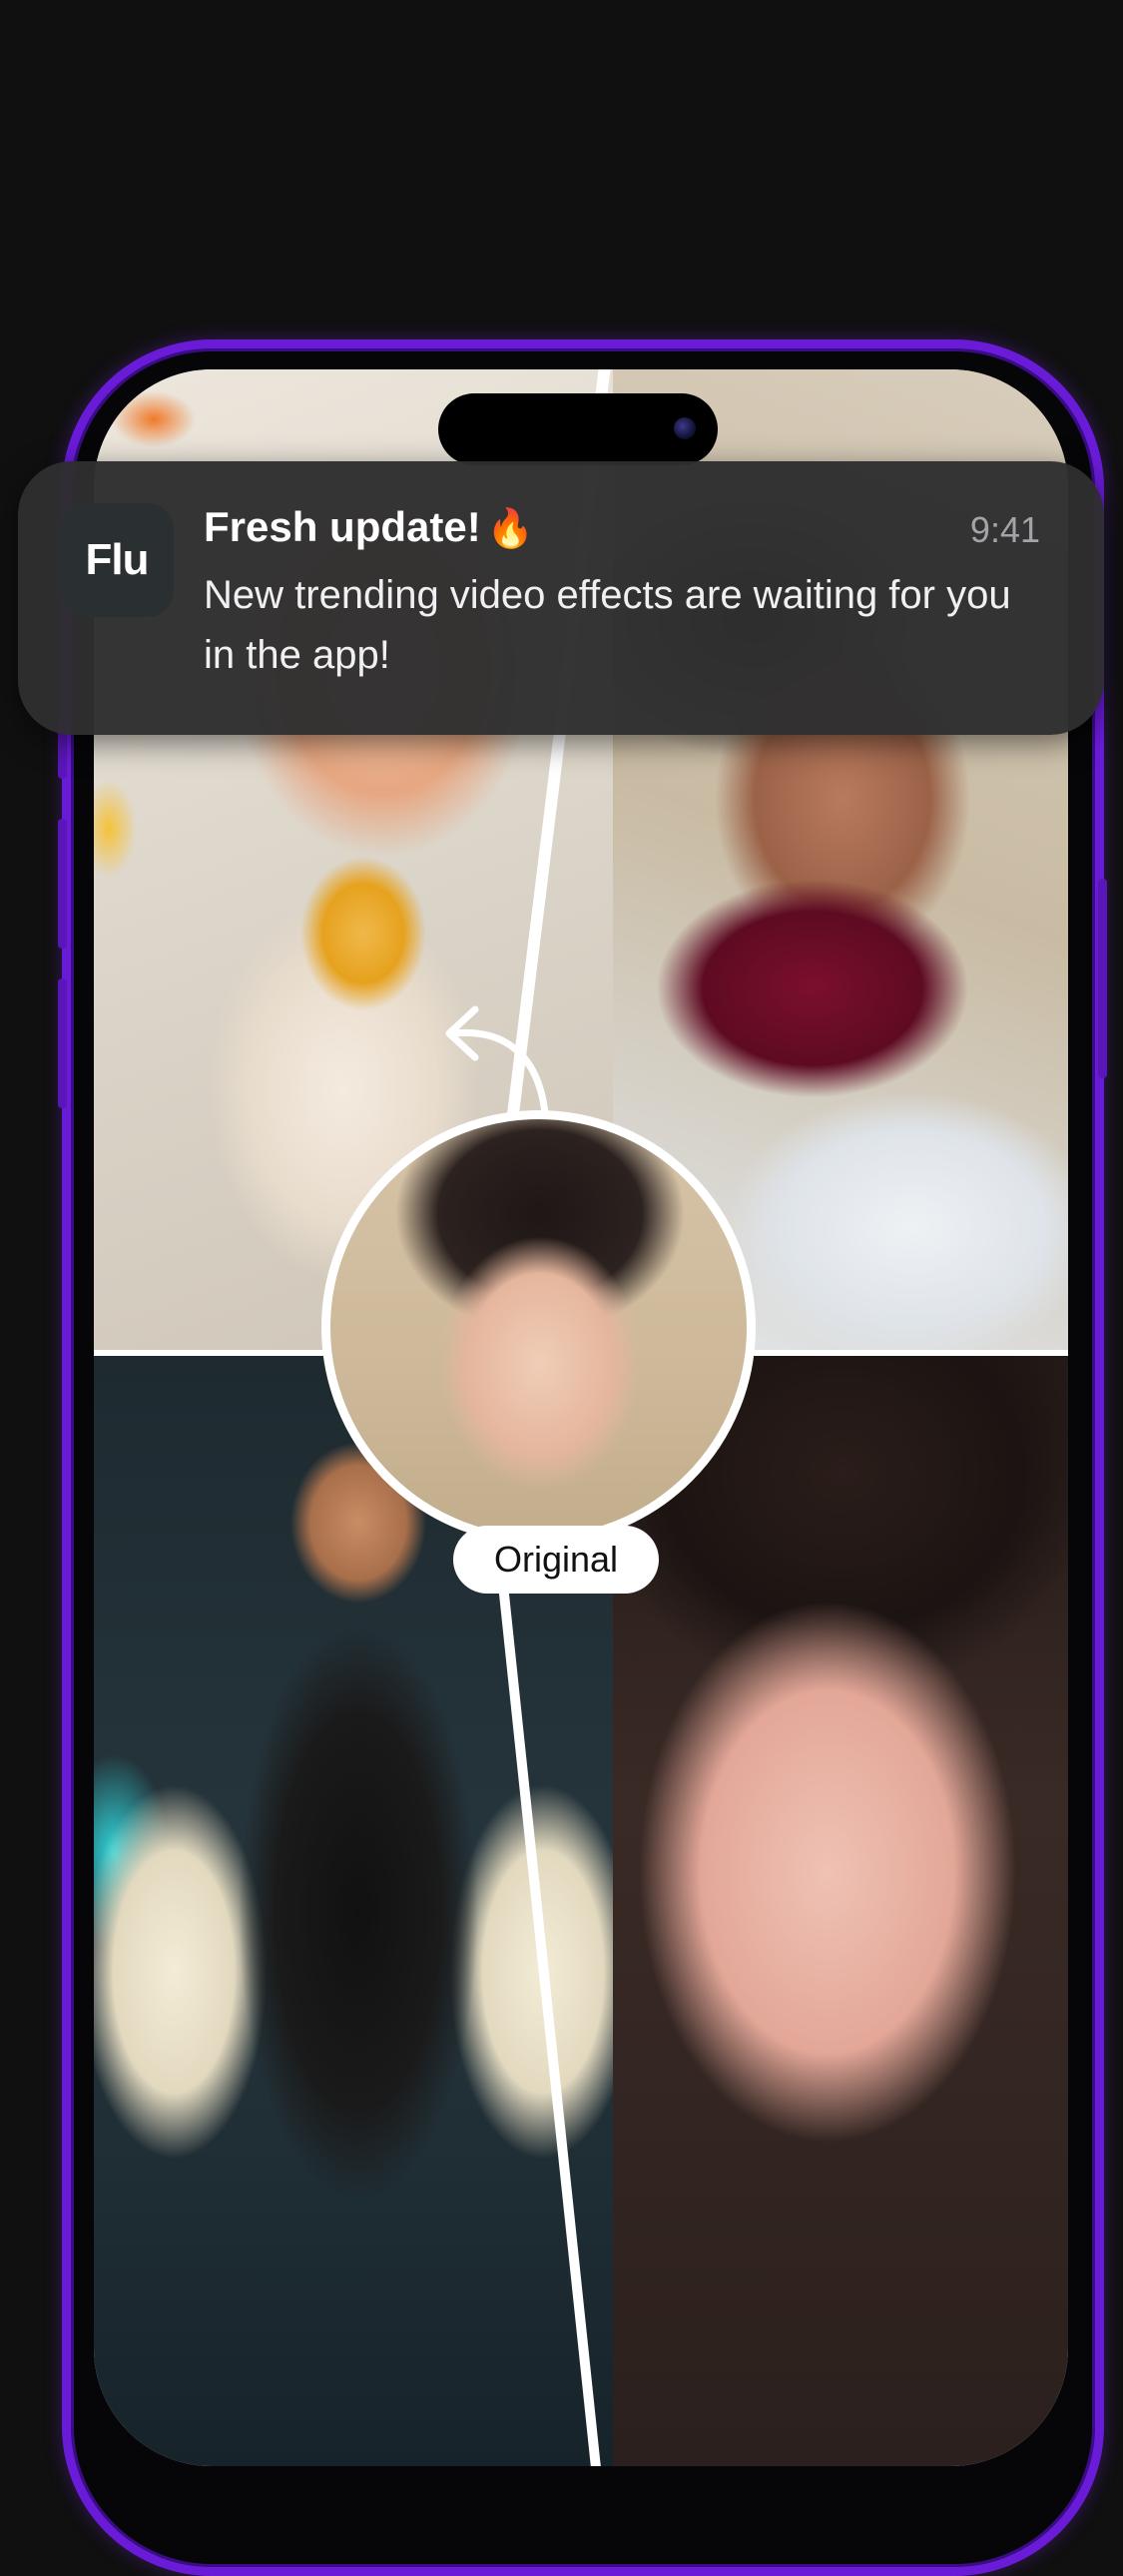  I want to click on volume-down-button, so click(62, 1043).